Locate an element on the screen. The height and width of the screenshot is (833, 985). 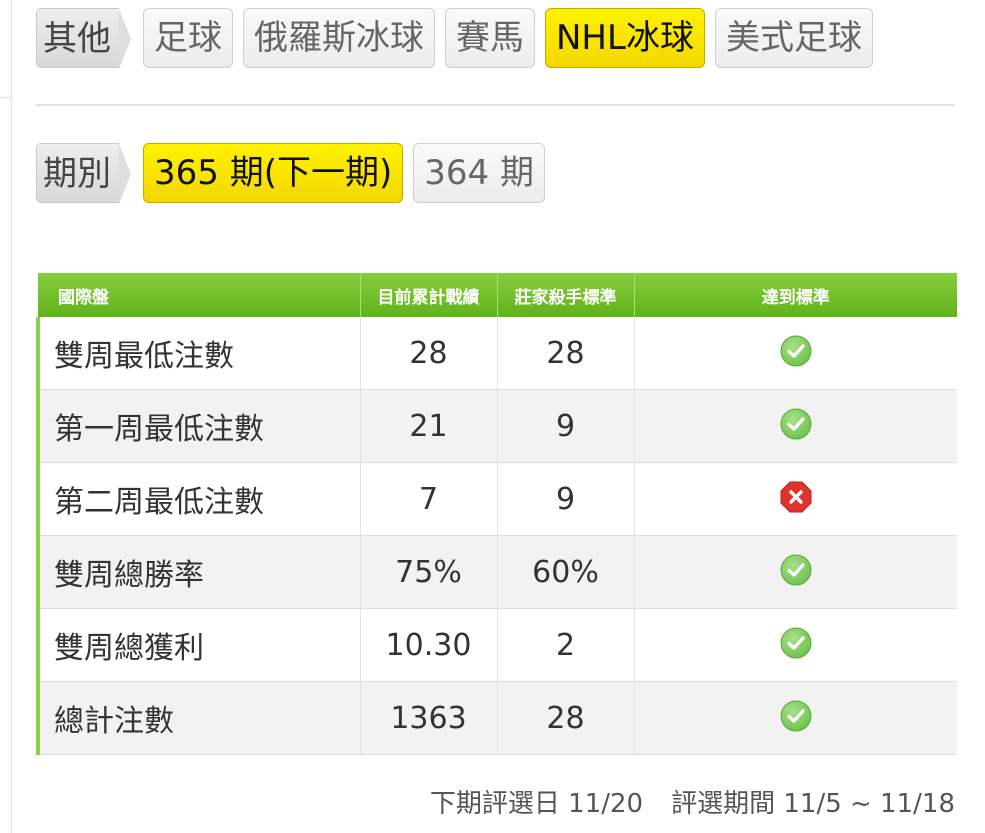
cross-icon is located at coordinates (796, 501).